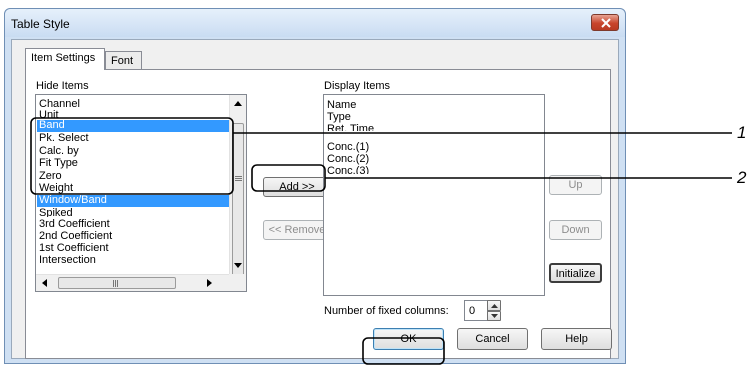  I want to click on tab-item-settings-label: Item Settings, so click(63, 58).